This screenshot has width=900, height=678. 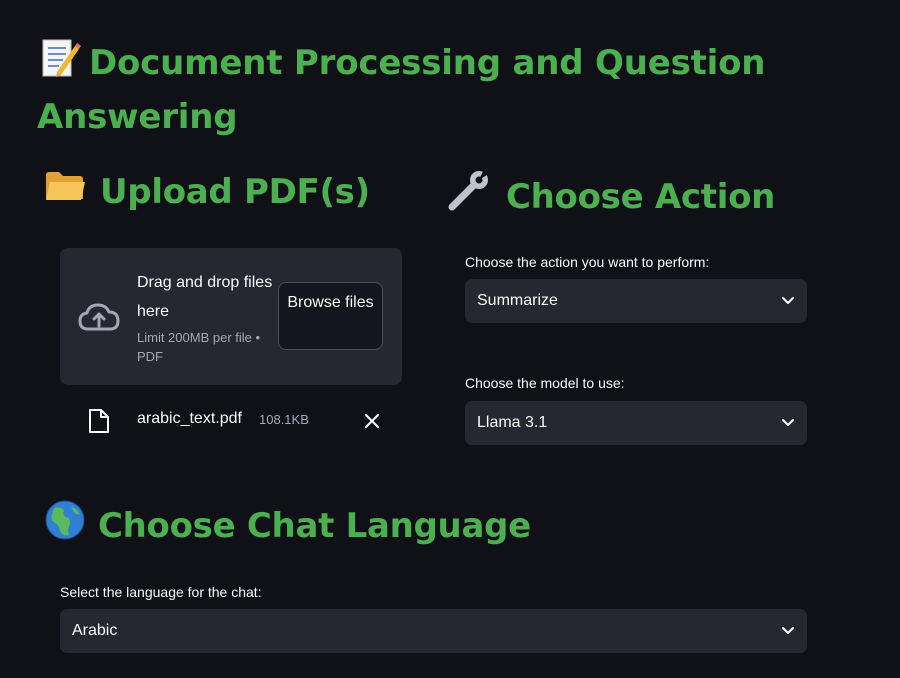 What do you see at coordinates (641, 197) in the screenshot?
I see `action-heading-text: Choose Action` at bounding box center [641, 197].